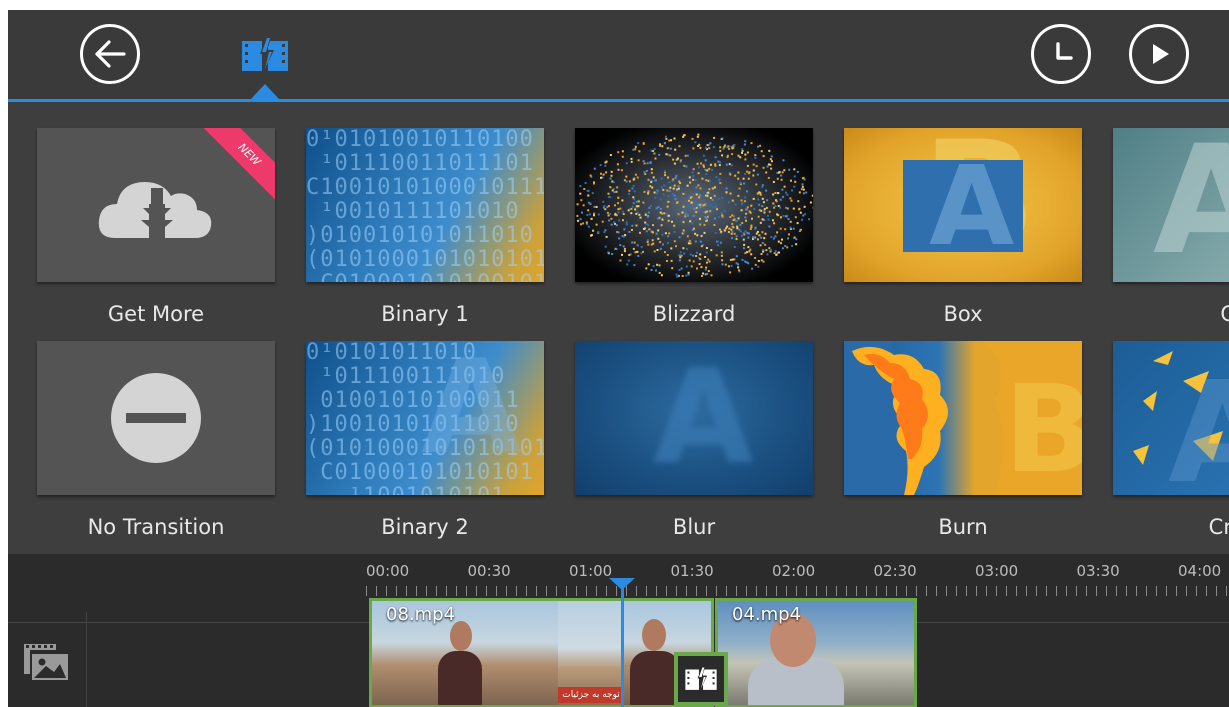 This screenshot has height=707, width=1229. What do you see at coordinates (794, 571) in the screenshot?
I see `ruler-time-label: 02:00` at bounding box center [794, 571].